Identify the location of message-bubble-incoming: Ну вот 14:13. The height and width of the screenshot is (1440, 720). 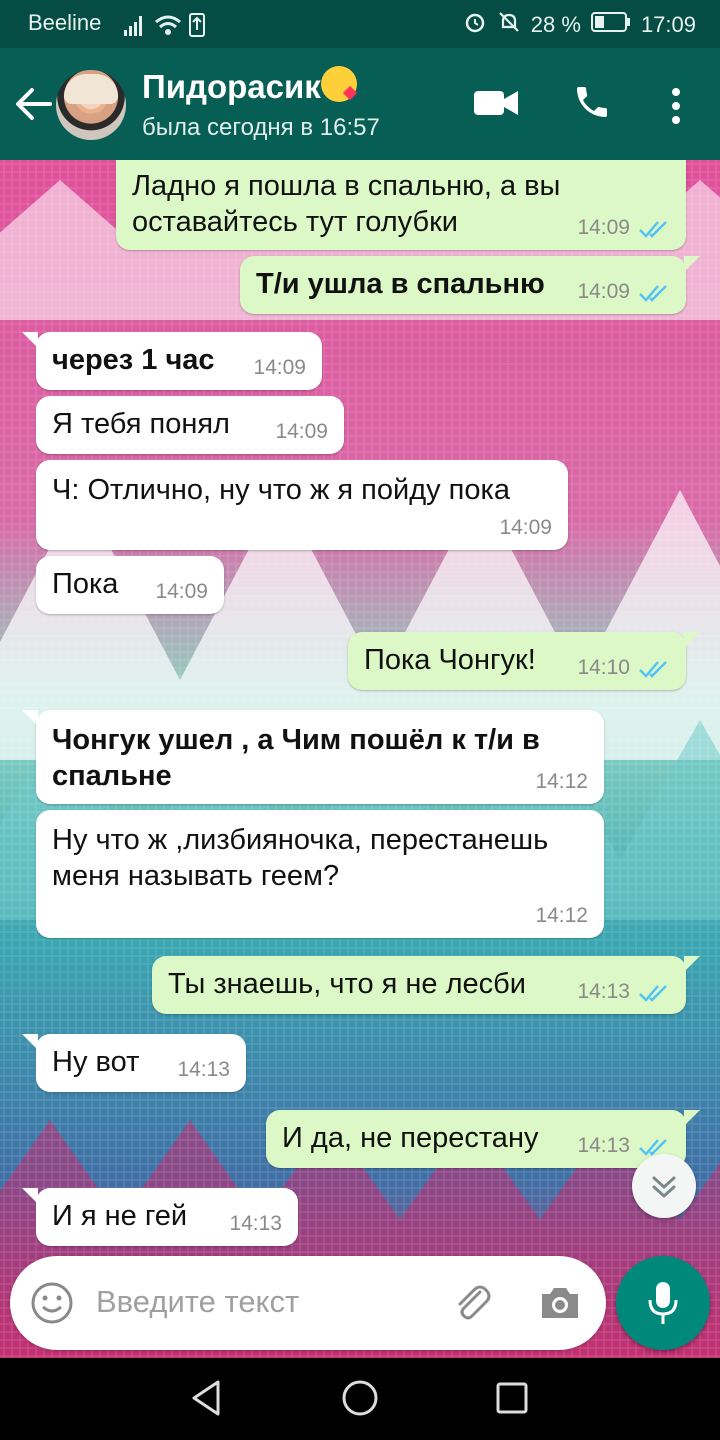
(134, 1063).